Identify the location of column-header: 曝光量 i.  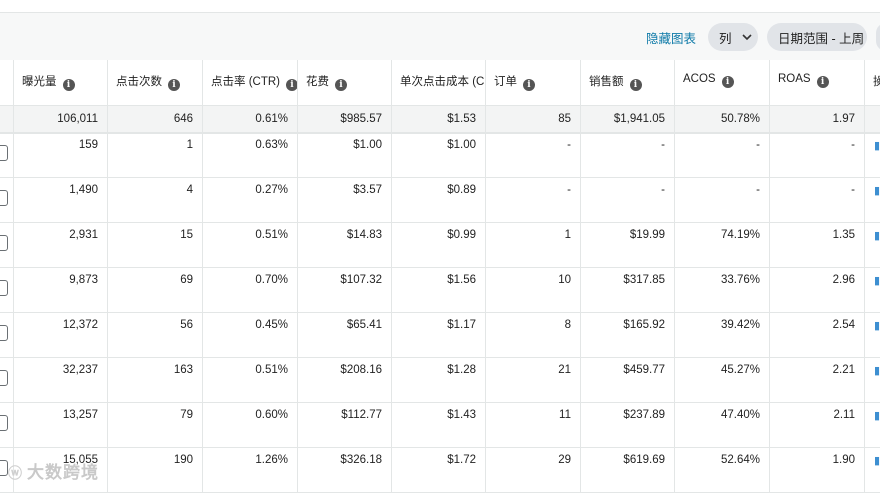
(61, 83).